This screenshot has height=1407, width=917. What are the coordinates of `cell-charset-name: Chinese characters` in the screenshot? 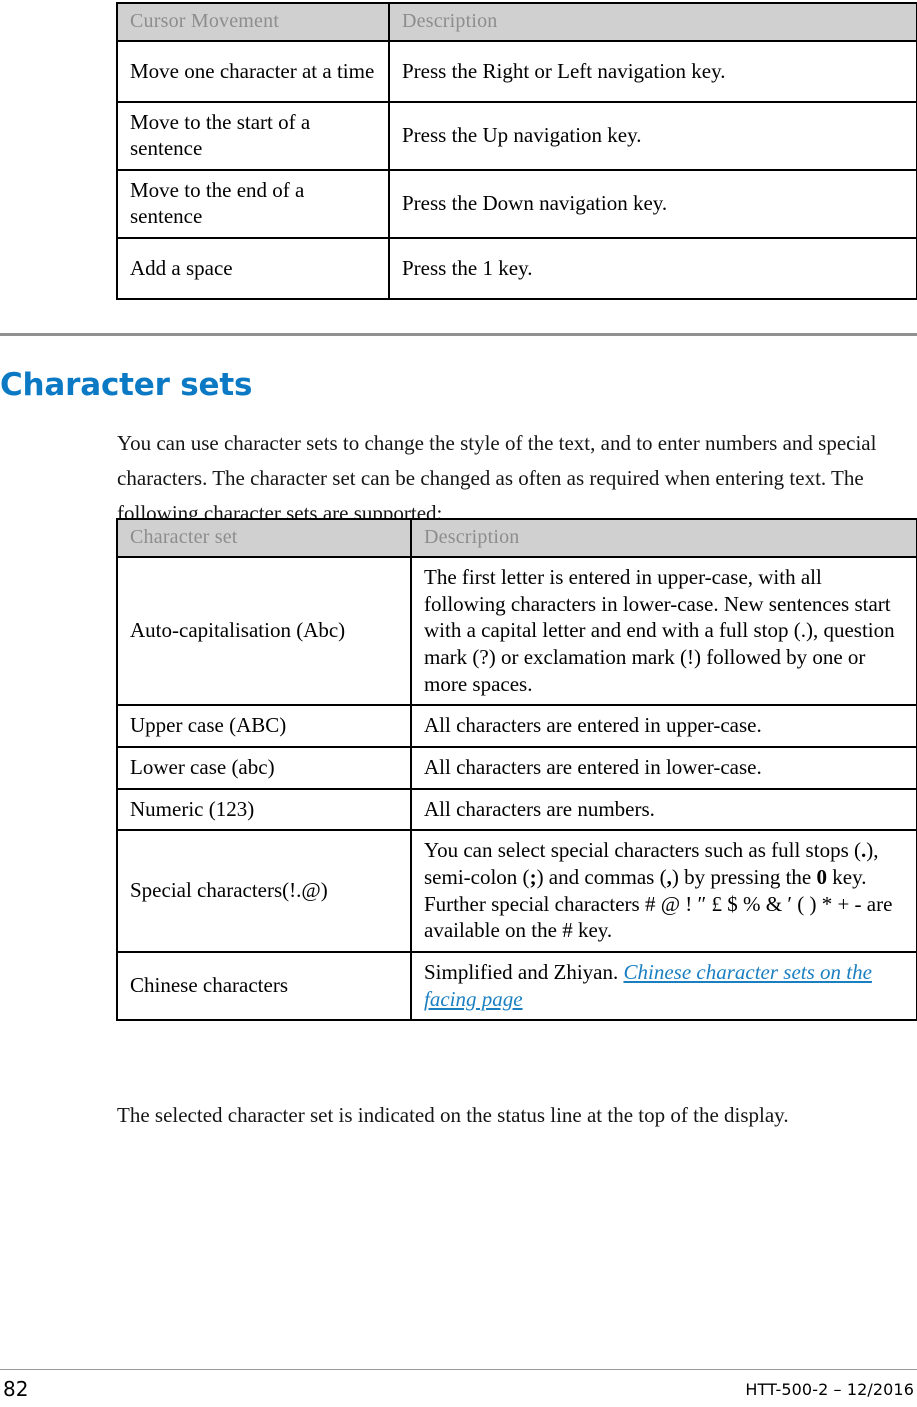 It's located at (264, 986).